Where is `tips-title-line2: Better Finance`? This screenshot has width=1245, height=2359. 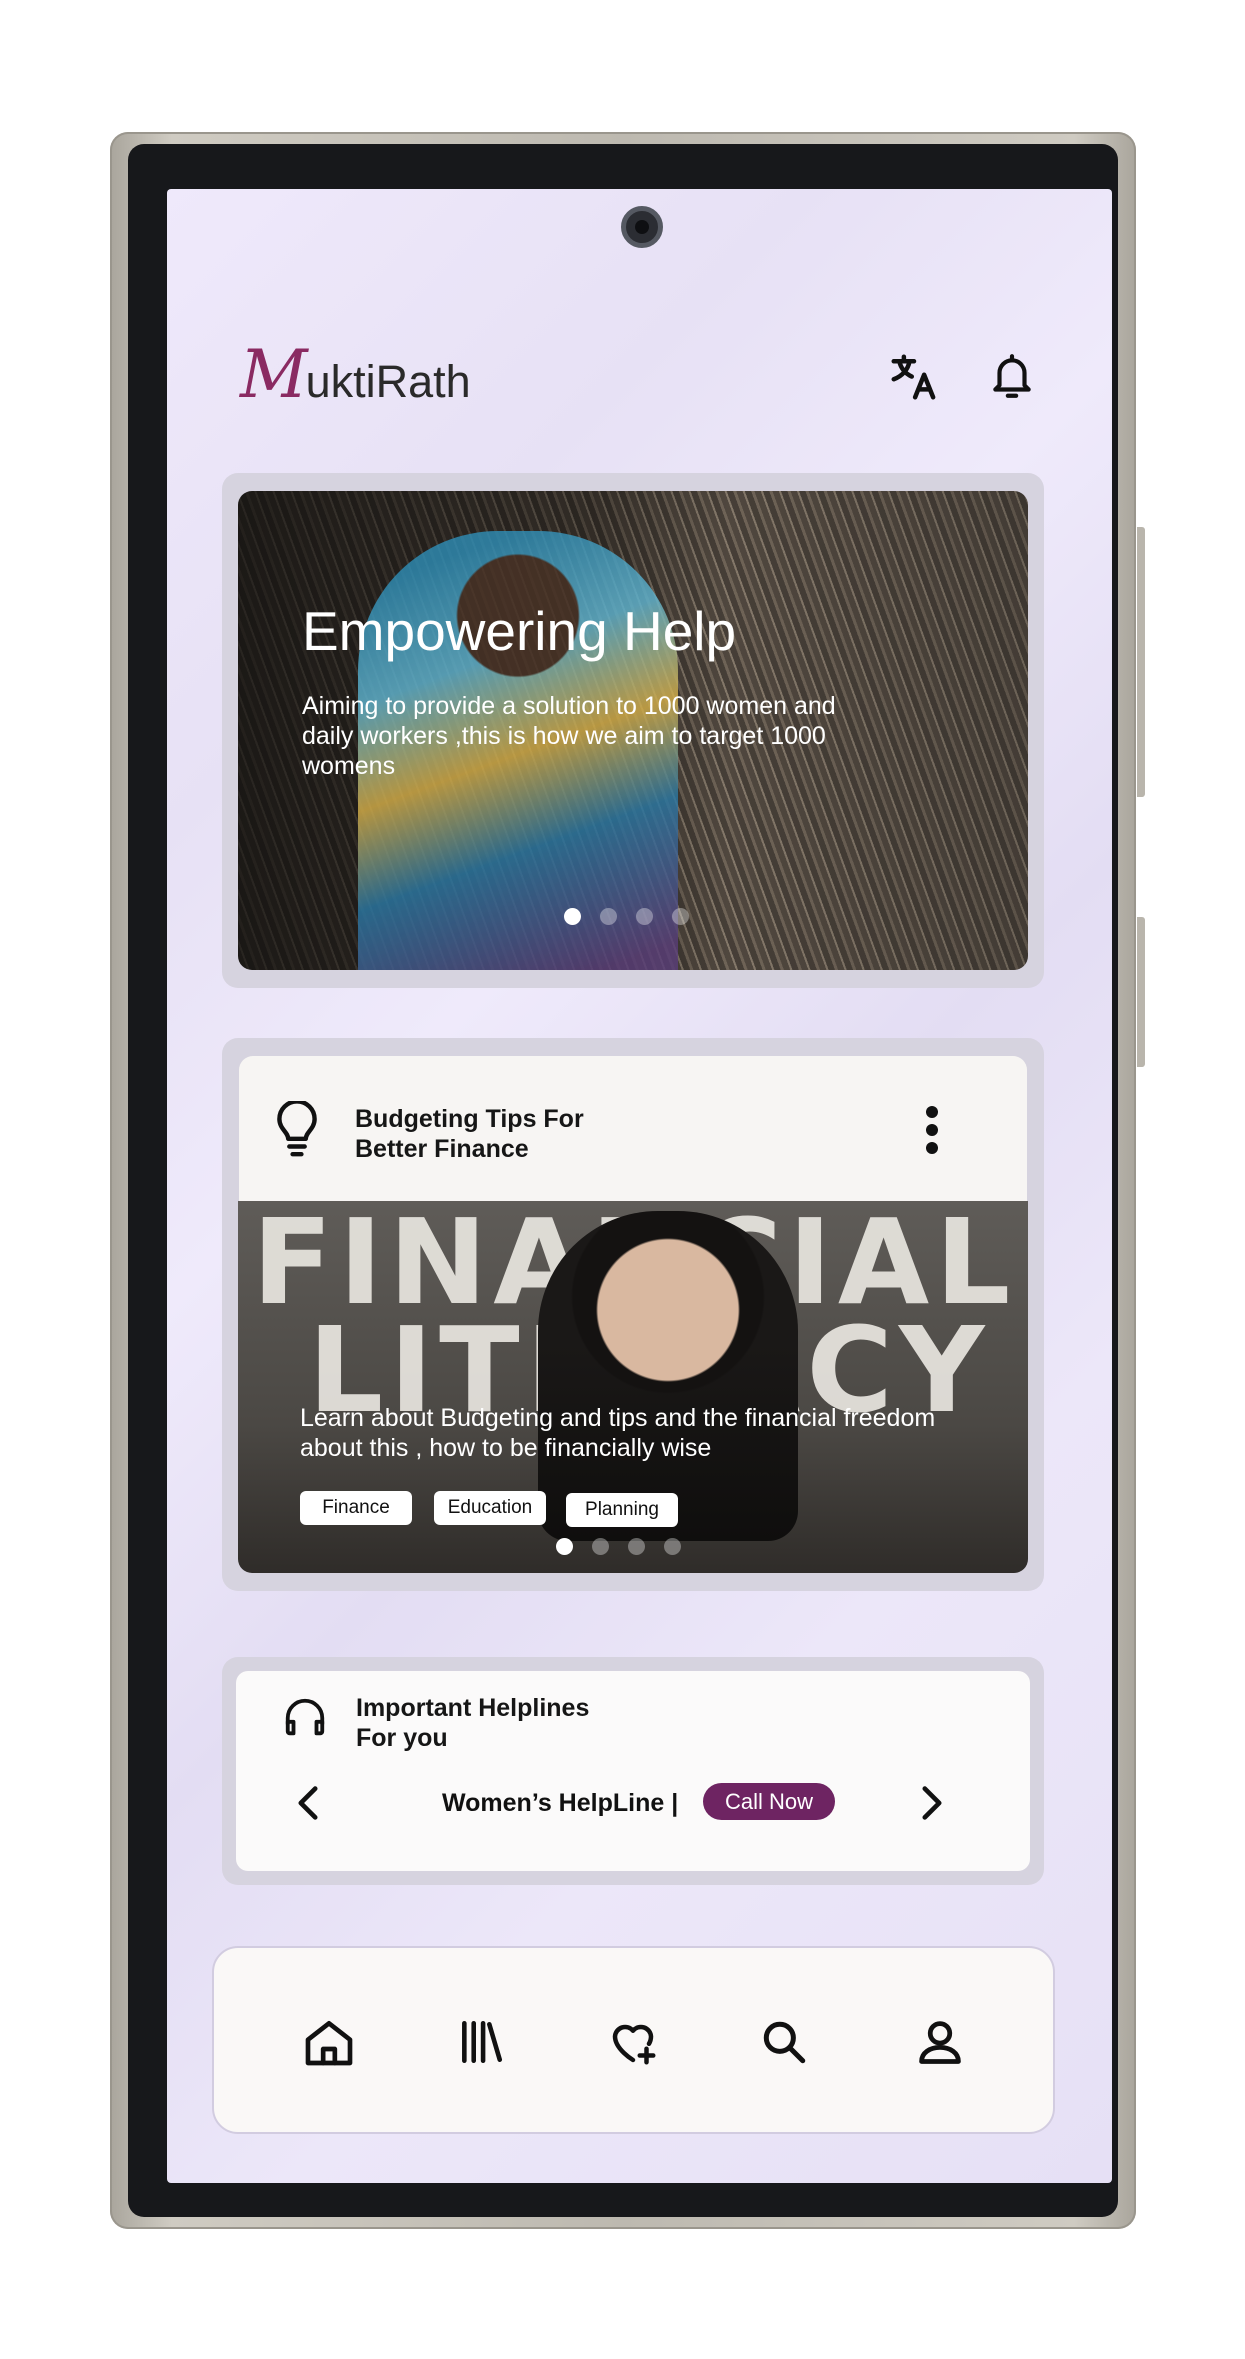
tips-title-line2: Better Finance is located at coordinates (442, 1149).